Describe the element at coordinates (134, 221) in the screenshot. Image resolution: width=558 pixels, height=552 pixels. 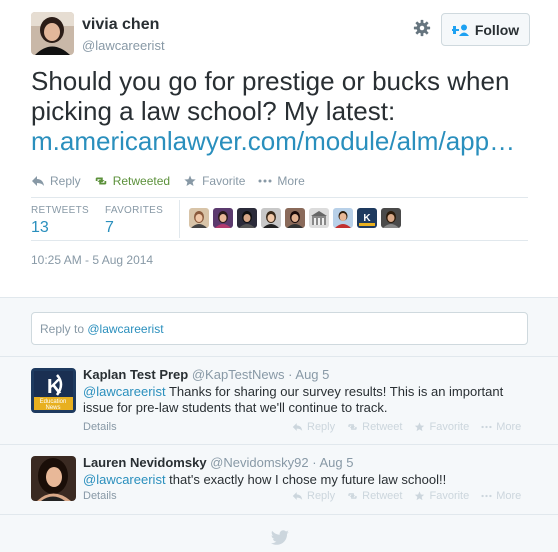
I see `favorites-stat: FAVORITES 7` at that location.